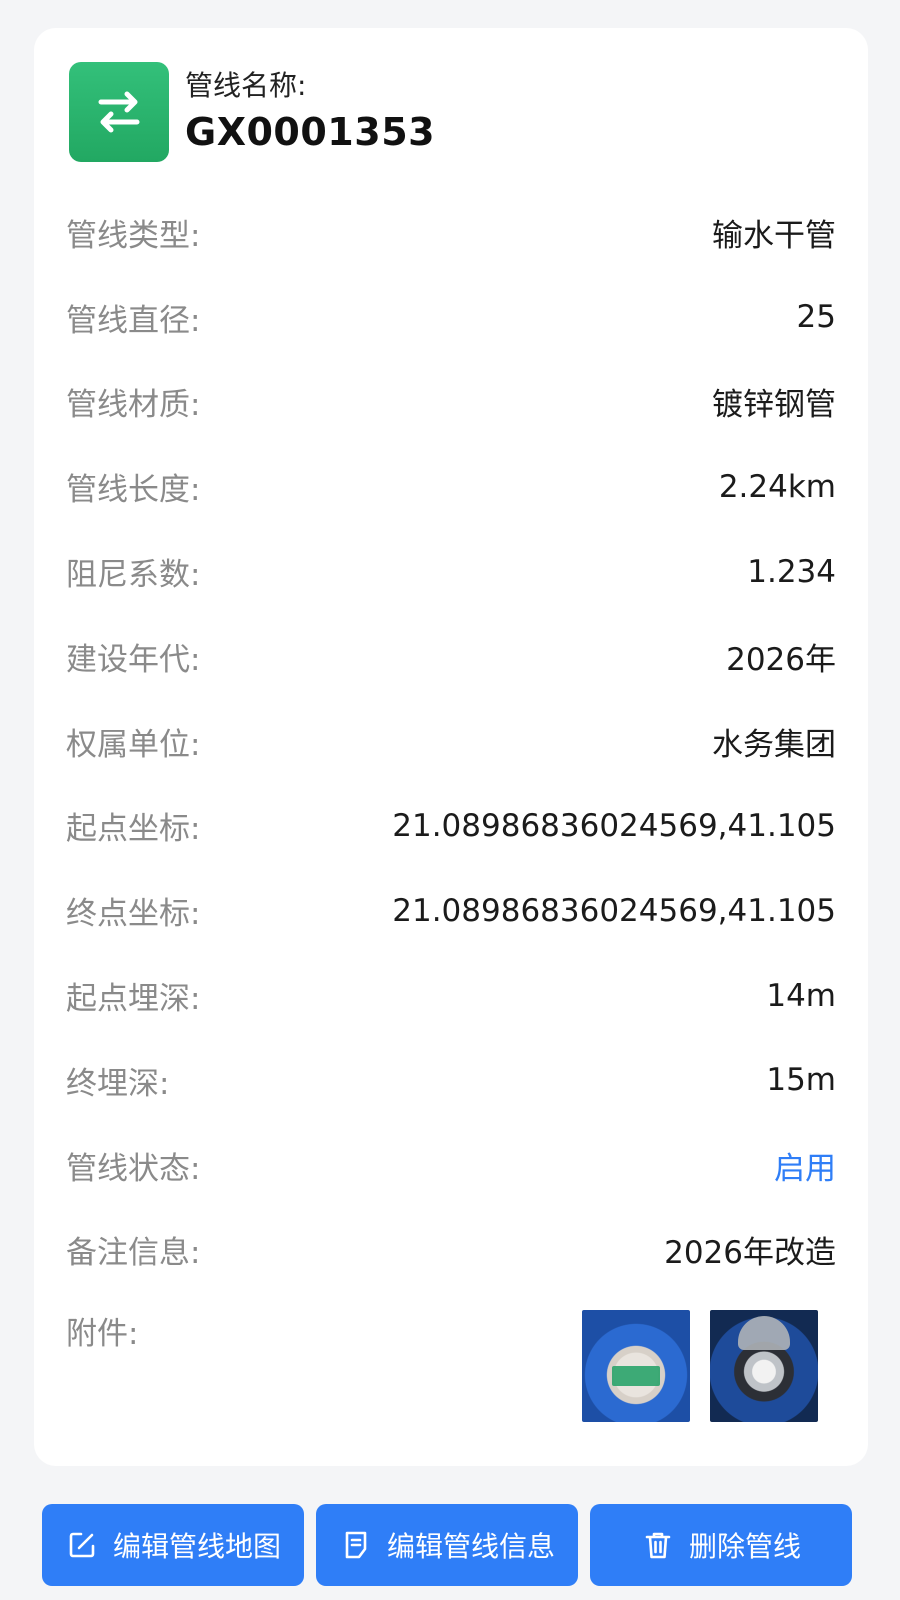  What do you see at coordinates (451, 232) in the screenshot?
I see `detail-row-type: 管线类型: 输水干管` at bounding box center [451, 232].